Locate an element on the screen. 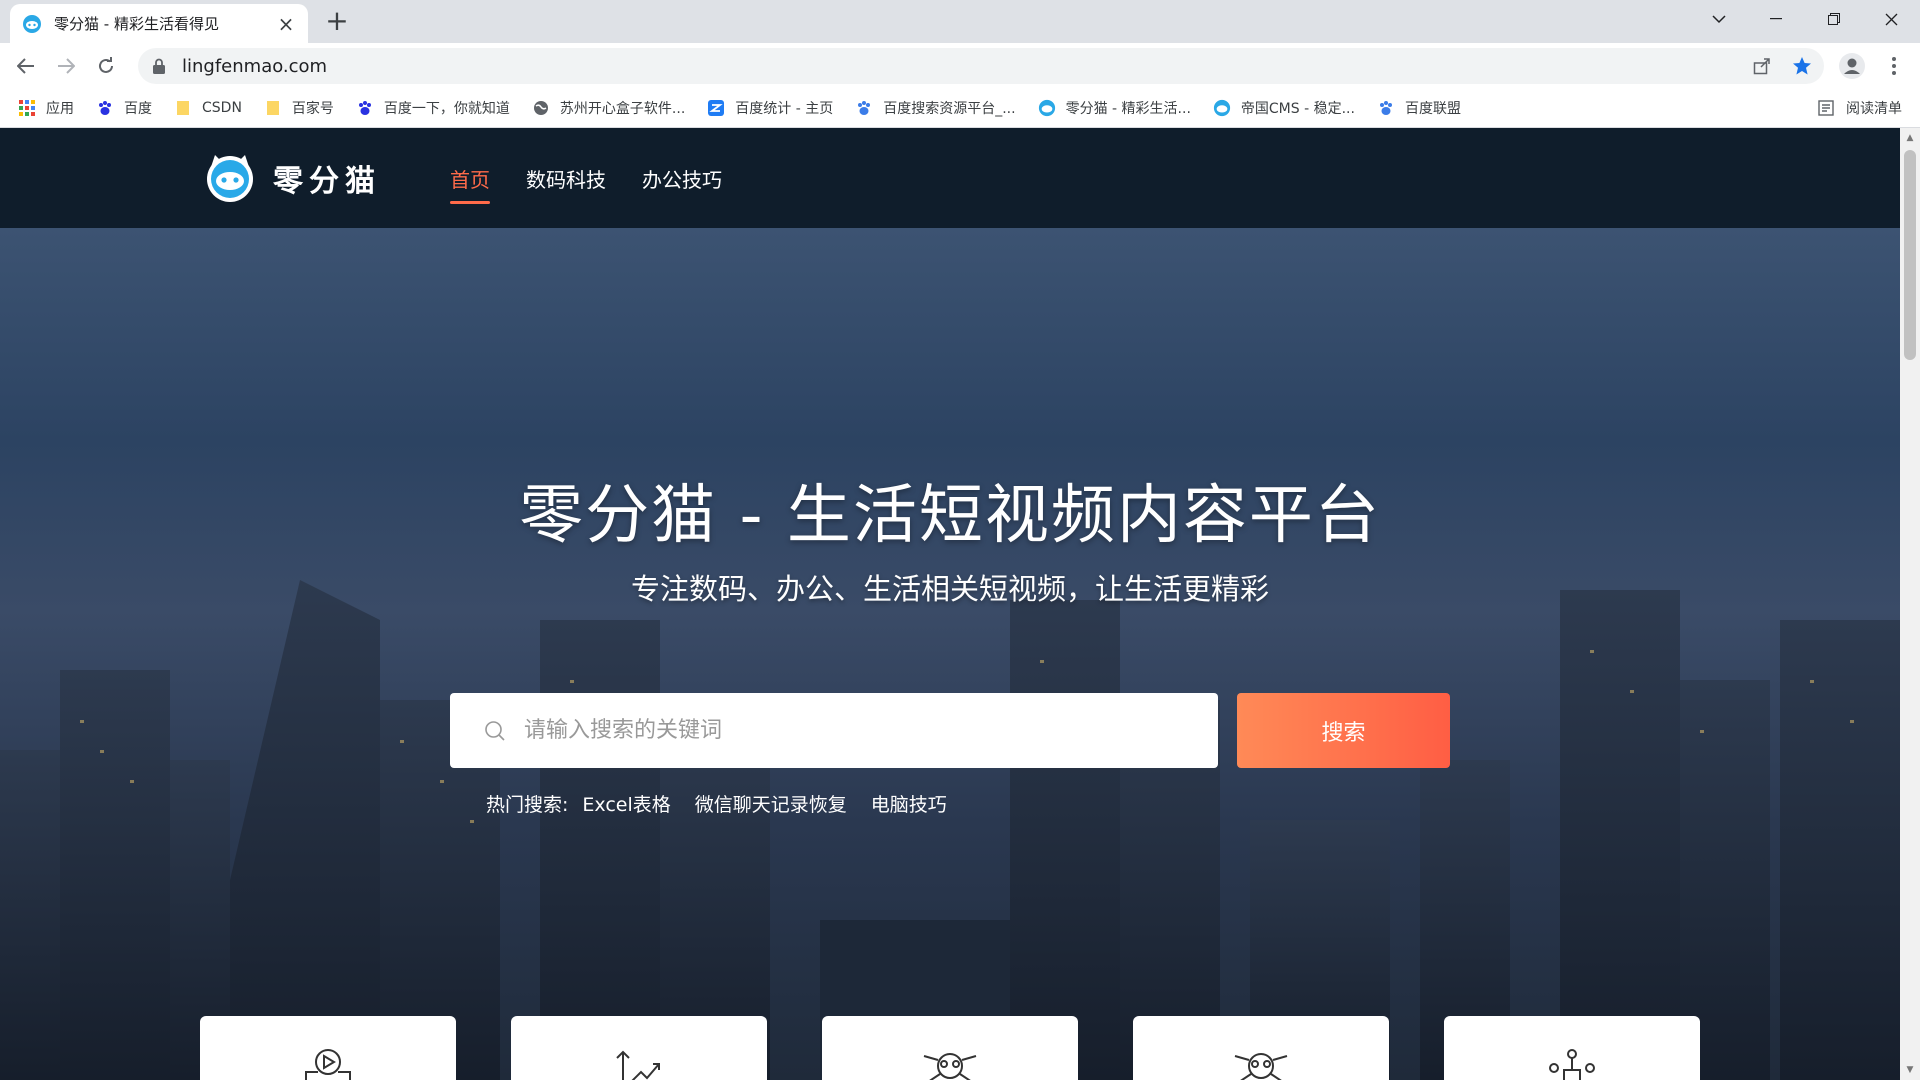 Image resolution: width=1920 pixels, height=1080 pixels. bookmark-star-icon is located at coordinates (1802, 66).